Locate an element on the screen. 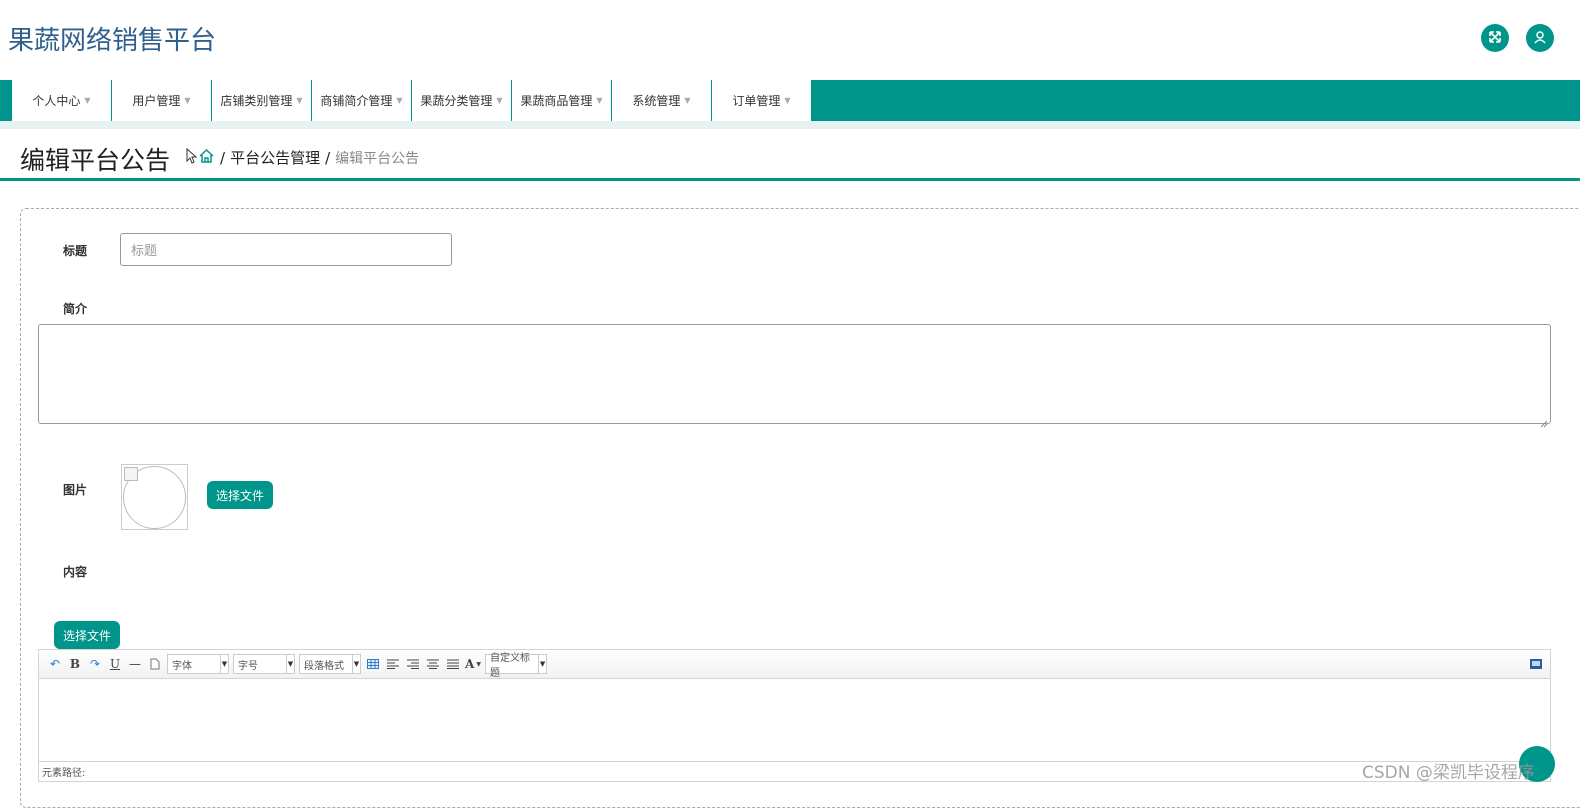  font-family-value: 字体 is located at coordinates (182, 666).